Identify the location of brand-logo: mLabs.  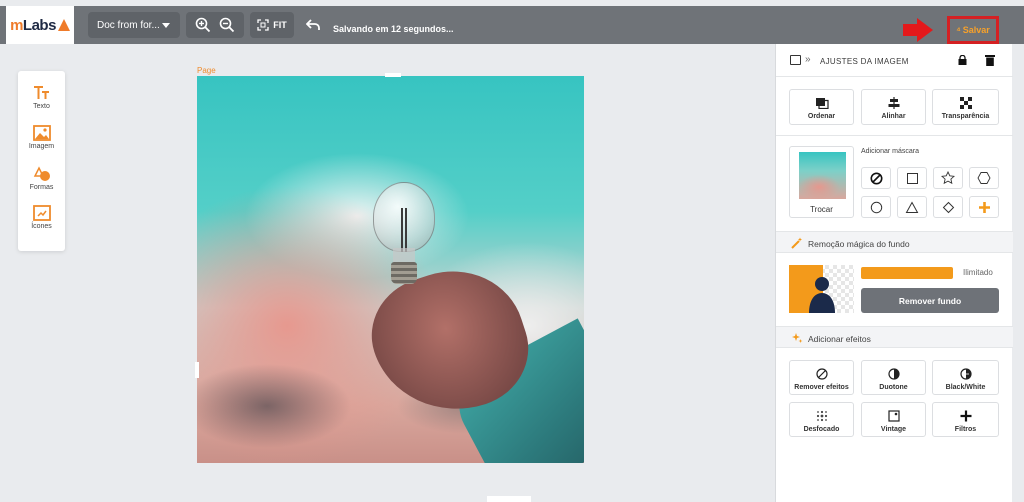
(40, 25).